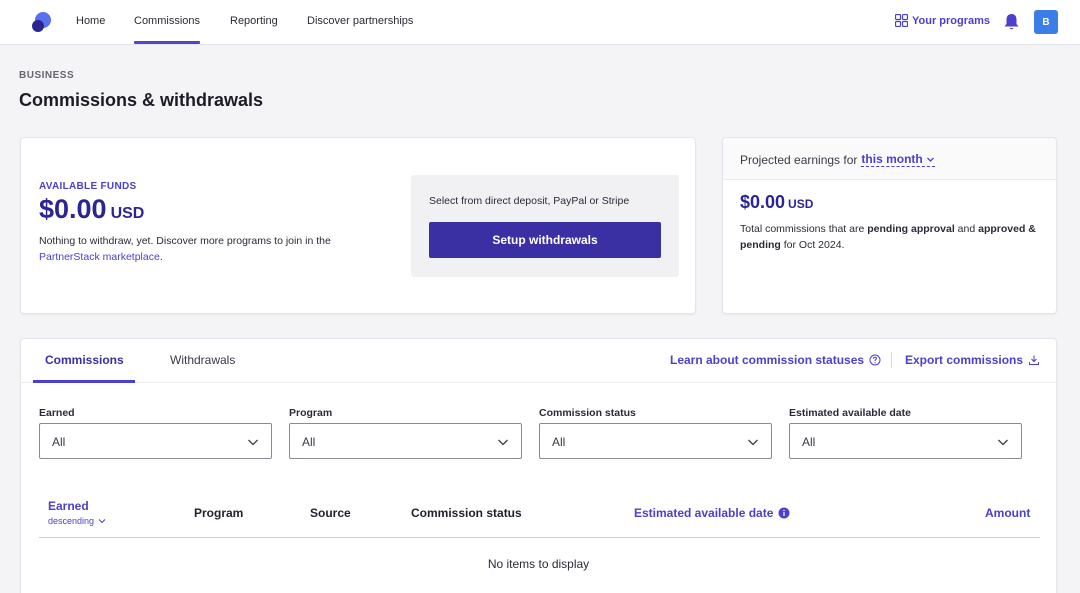 Image resolution: width=1080 pixels, height=593 pixels. I want to click on bell-icon, so click(1011, 22).